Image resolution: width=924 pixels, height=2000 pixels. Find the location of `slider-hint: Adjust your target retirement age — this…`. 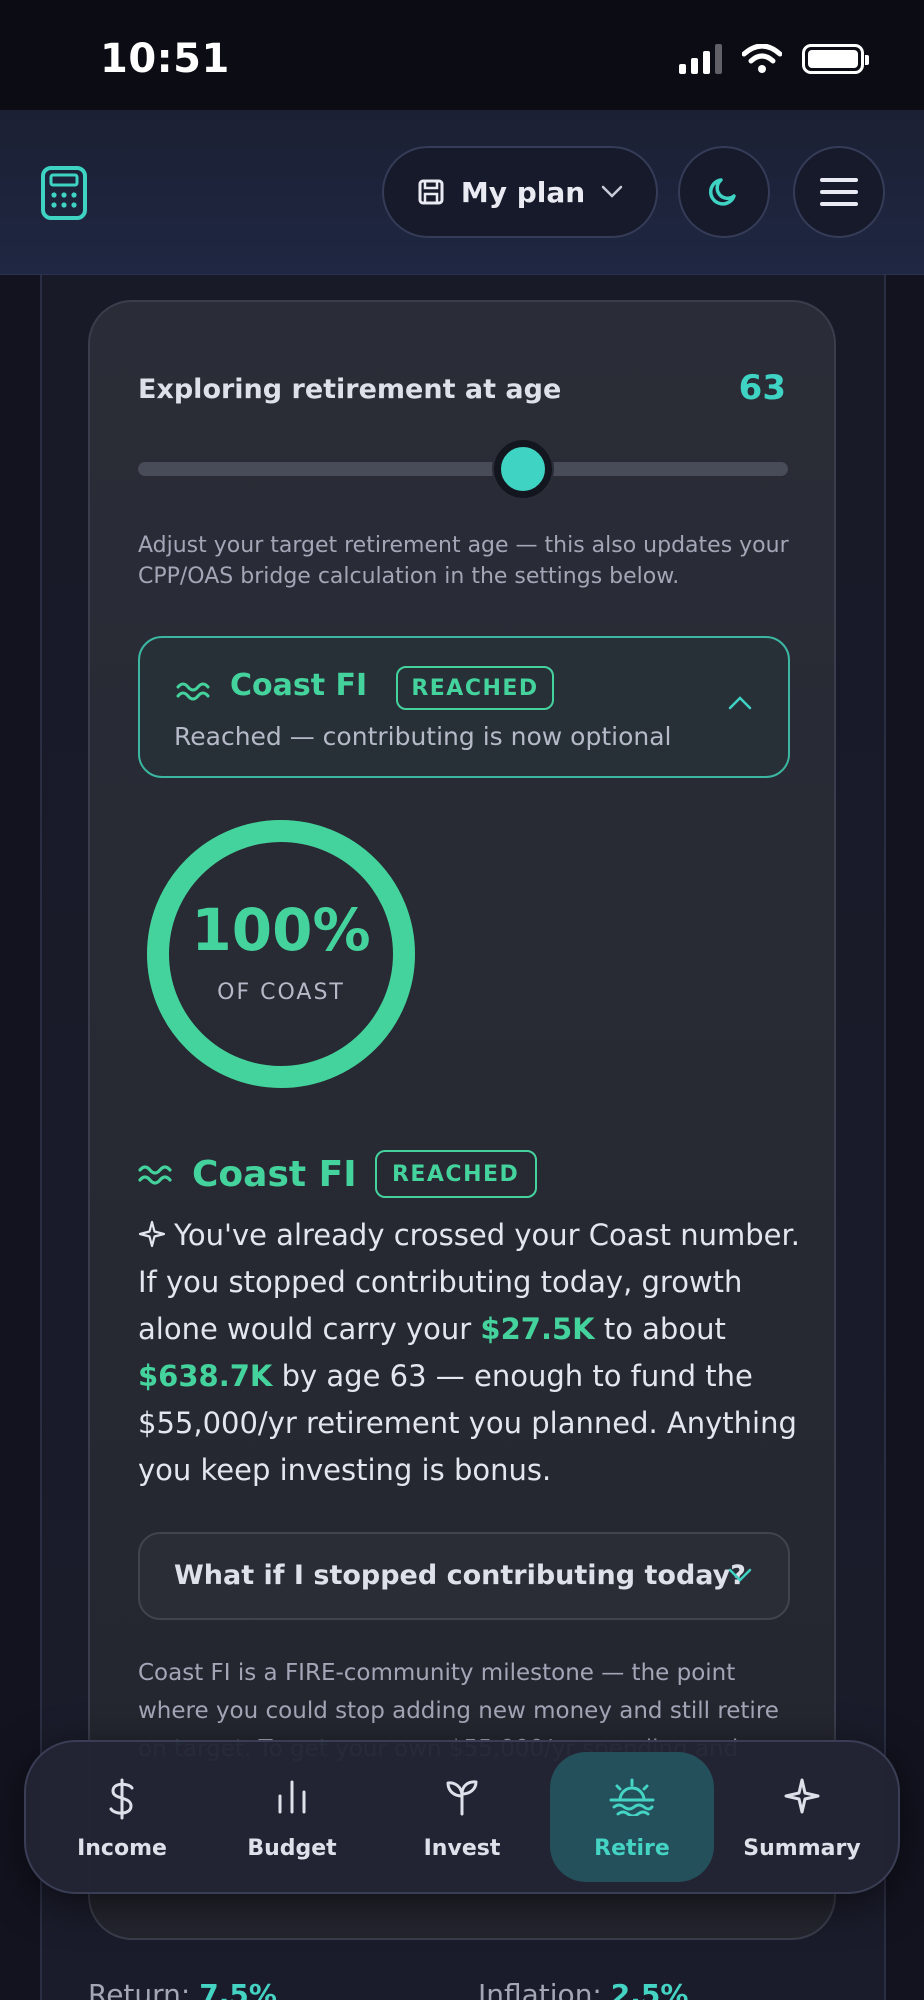

slider-hint: Adjust your target retirement age — this… is located at coordinates (468, 561).